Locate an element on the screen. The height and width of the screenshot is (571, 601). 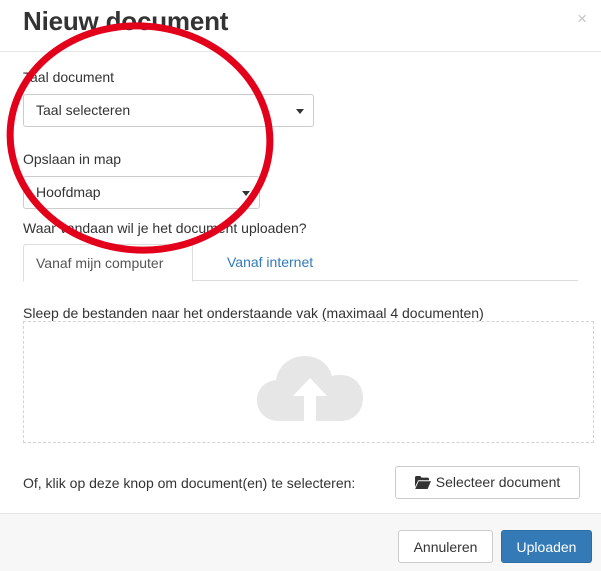
folder-label: Opslaan in map is located at coordinates (72, 159).